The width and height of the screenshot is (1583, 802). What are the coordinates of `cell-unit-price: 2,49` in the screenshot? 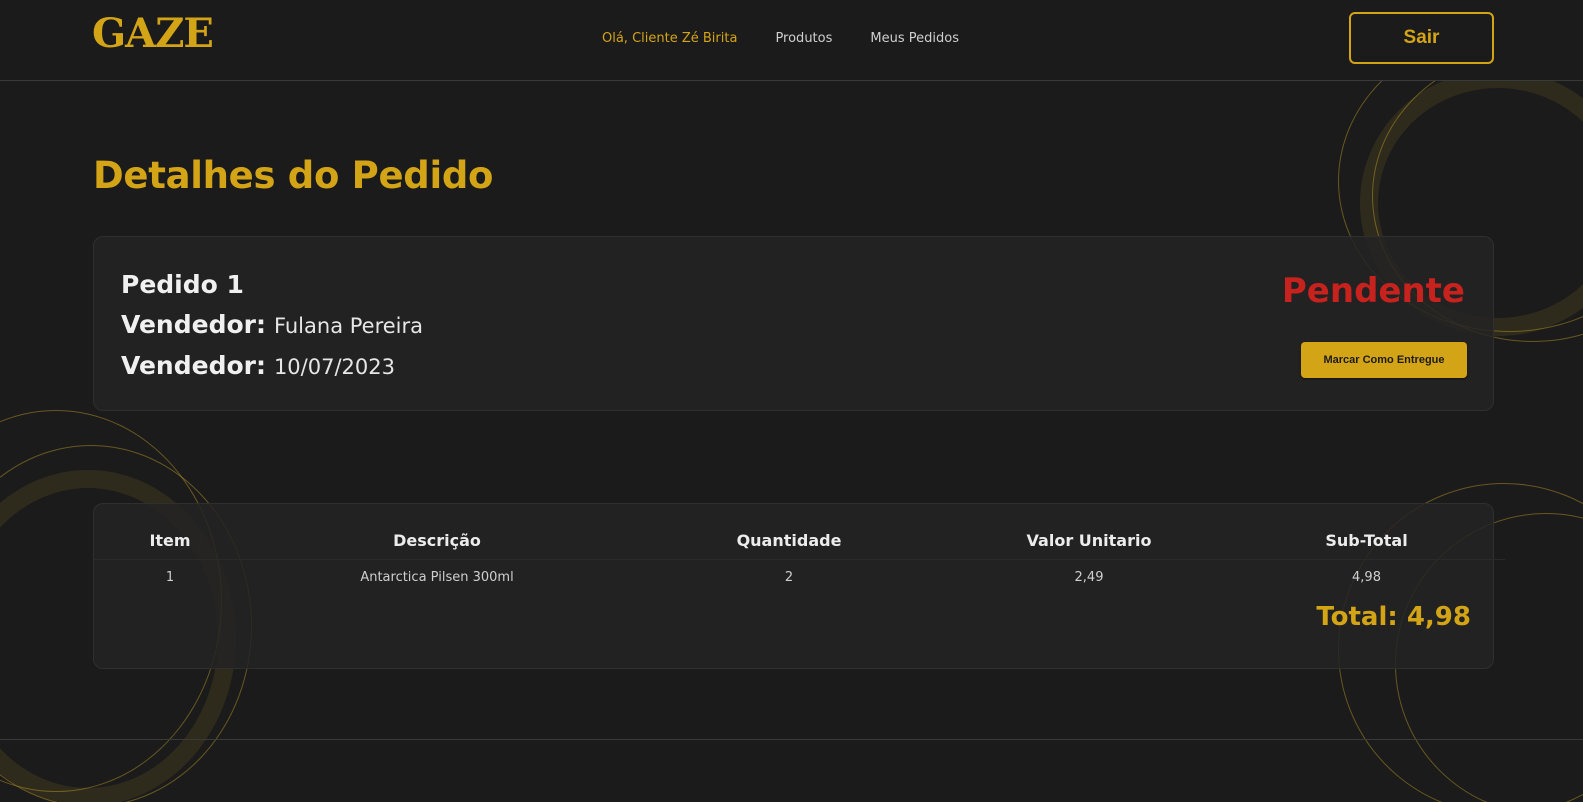 It's located at (1089, 577).